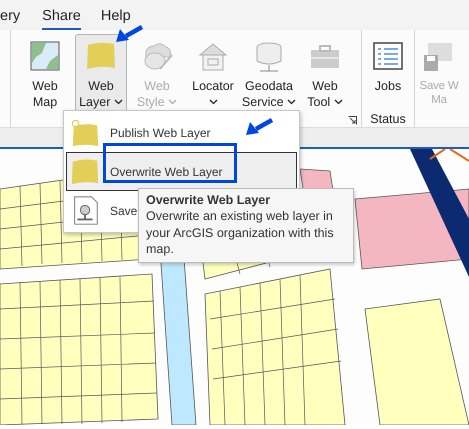  Describe the element at coordinates (388, 118) in the screenshot. I see `group-label: Status` at that location.